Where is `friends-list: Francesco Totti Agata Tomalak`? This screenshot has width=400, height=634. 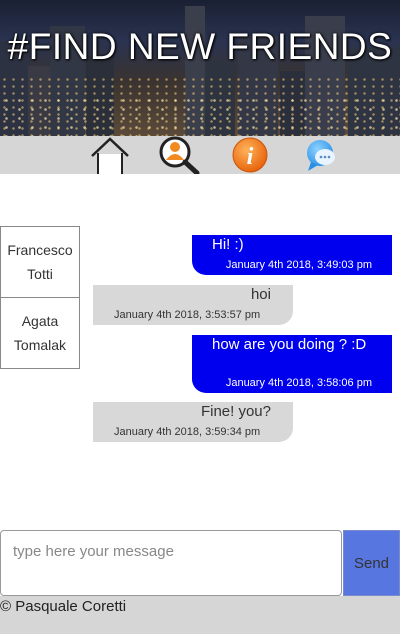
friends-list: Francesco Totti Agata Tomalak is located at coordinates (40, 297).